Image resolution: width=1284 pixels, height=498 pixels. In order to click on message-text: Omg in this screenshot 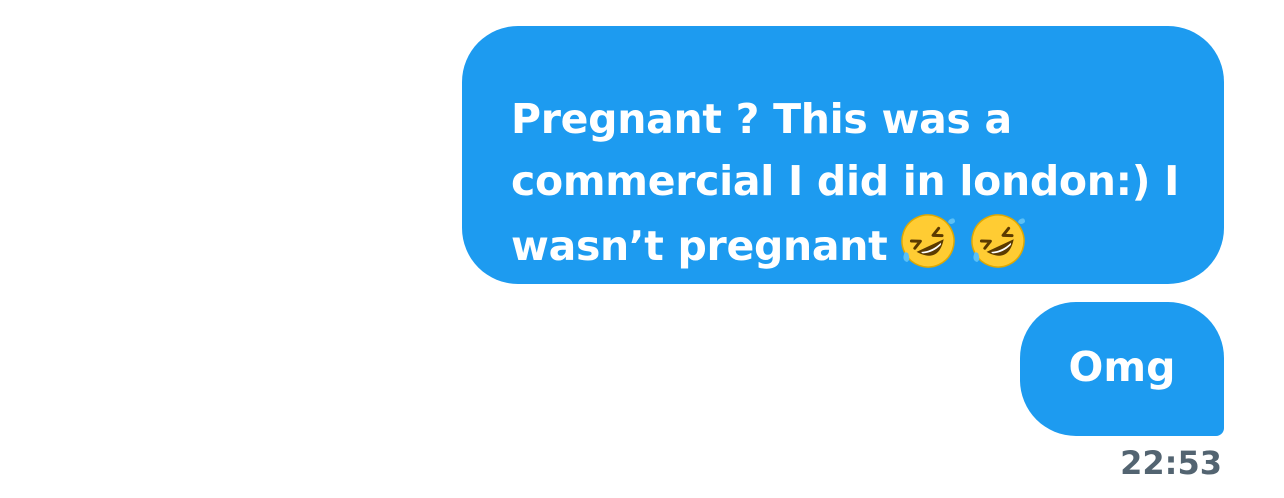, I will do `click(1122, 367)`.